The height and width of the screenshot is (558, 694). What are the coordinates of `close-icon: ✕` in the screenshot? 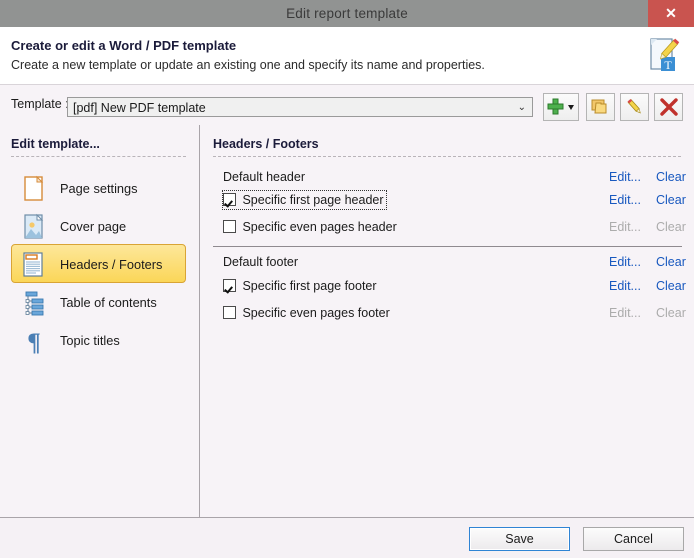 It's located at (671, 13).